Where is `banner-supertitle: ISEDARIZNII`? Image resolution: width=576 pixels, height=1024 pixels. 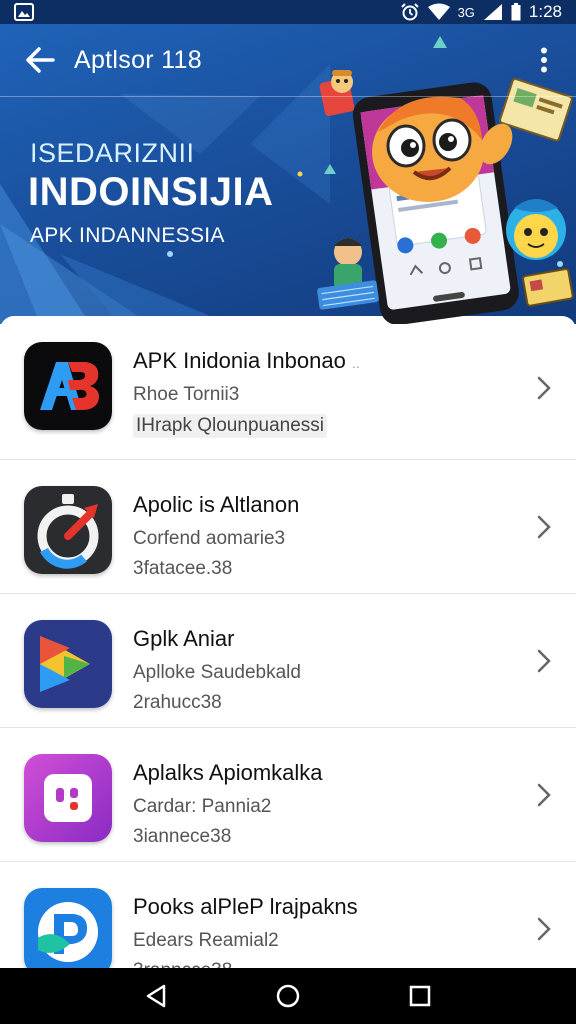
banner-supertitle: ISEDARIZNII is located at coordinates (112, 153).